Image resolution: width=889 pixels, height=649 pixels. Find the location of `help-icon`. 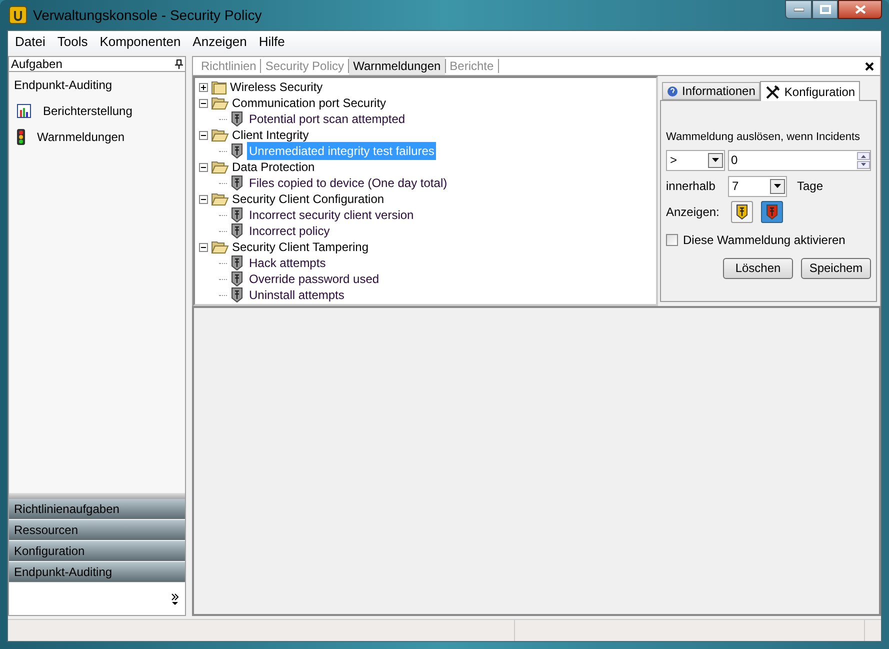

help-icon is located at coordinates (672, 91).